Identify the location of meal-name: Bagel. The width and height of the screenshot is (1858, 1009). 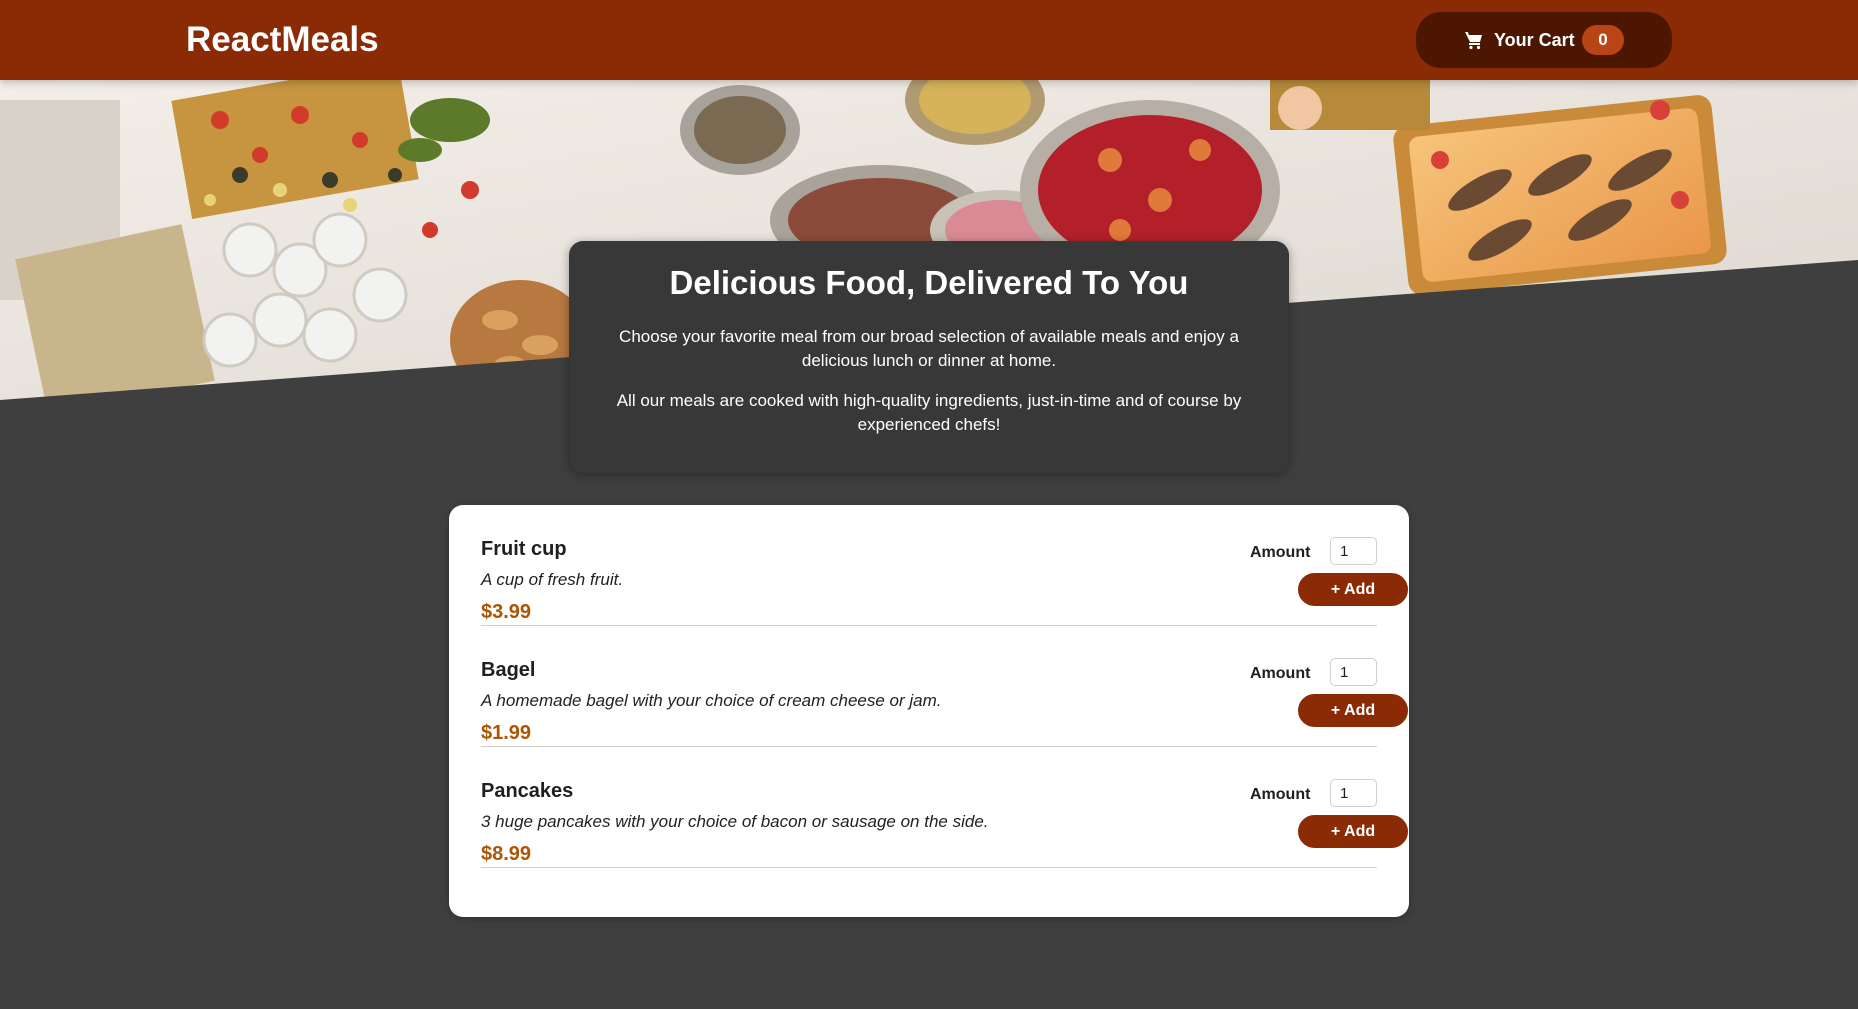
(508, 670).